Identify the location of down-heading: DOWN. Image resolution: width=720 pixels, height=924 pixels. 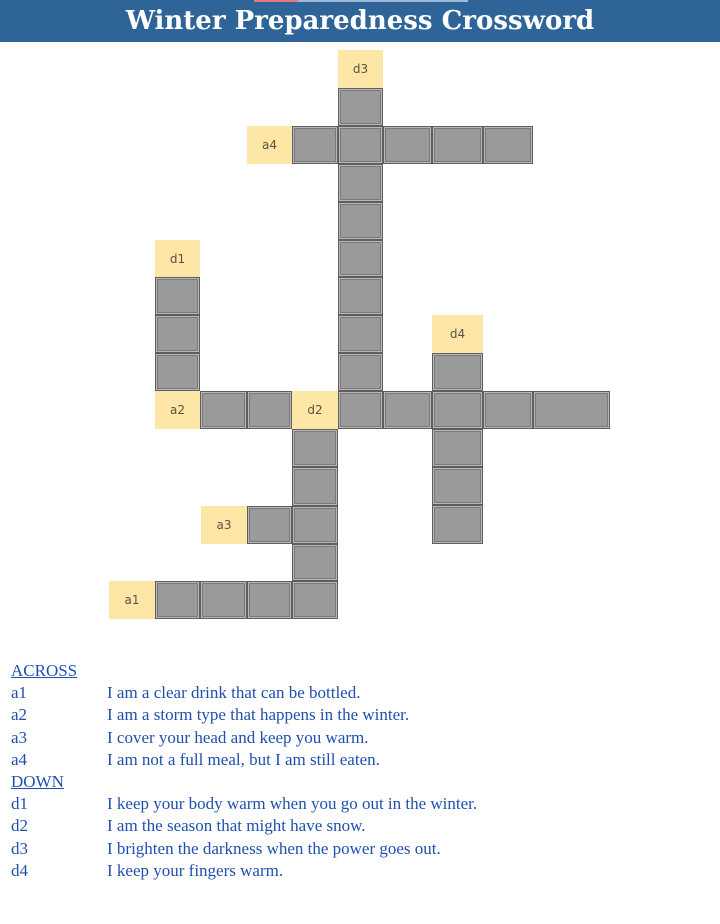
(37, 782).